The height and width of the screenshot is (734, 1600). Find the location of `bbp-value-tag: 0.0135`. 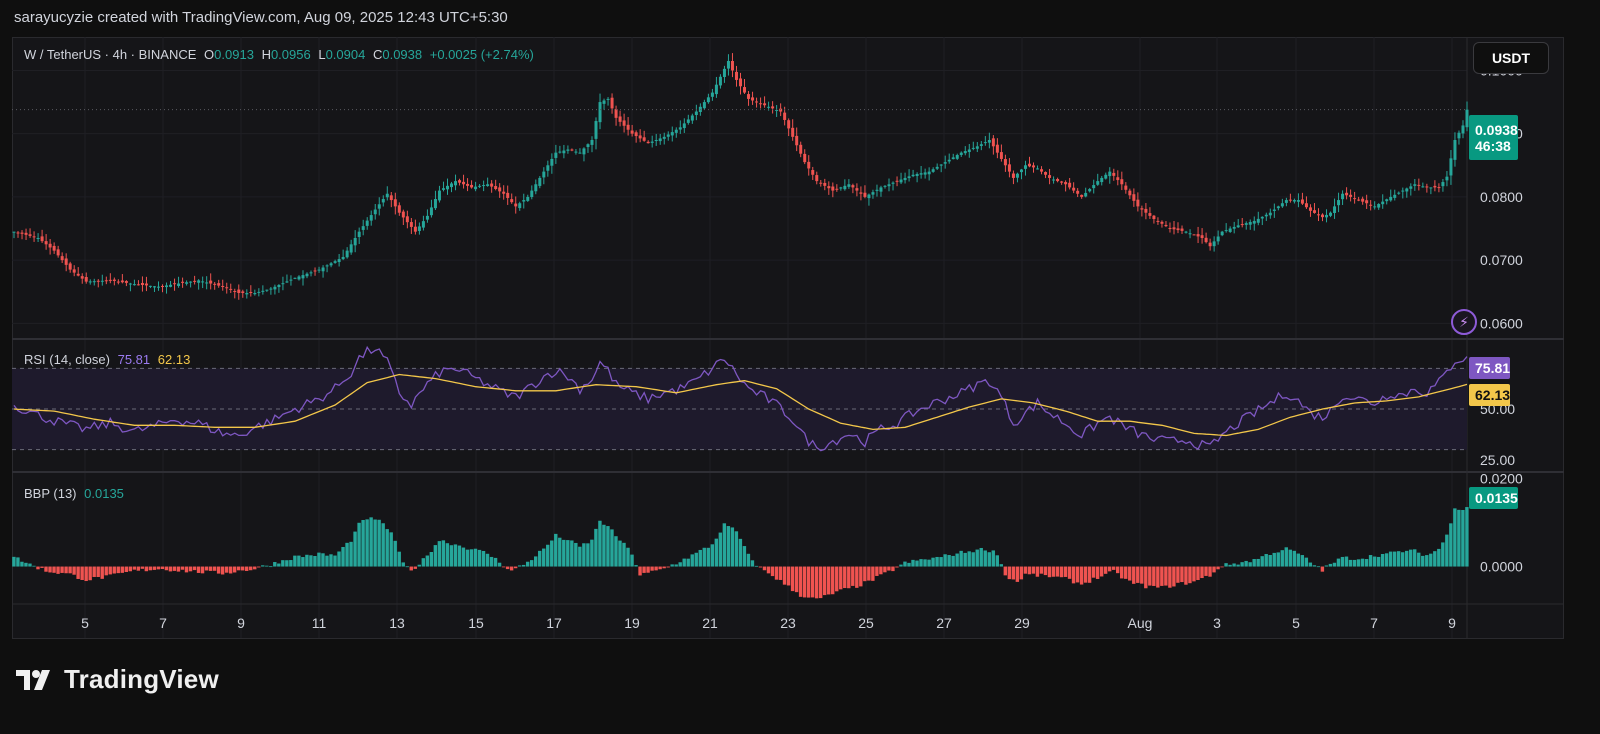

bbp-value-tag: 0.0135 is located at coordinates (1493, 498).